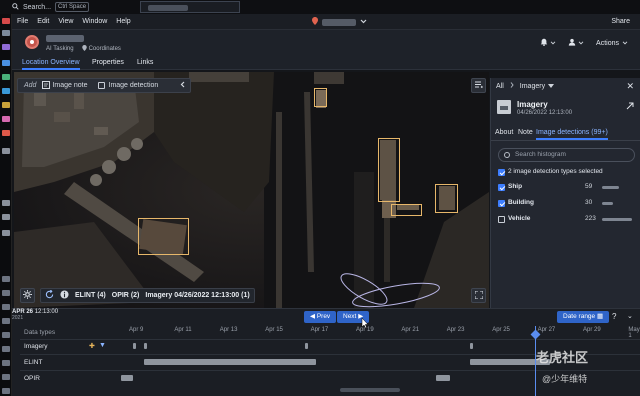 The image size is (640, 396). What do you see at coordinates (6, 349) in the screenshot?
I see `app-icon-monitor` at bounding box center [6, 349].